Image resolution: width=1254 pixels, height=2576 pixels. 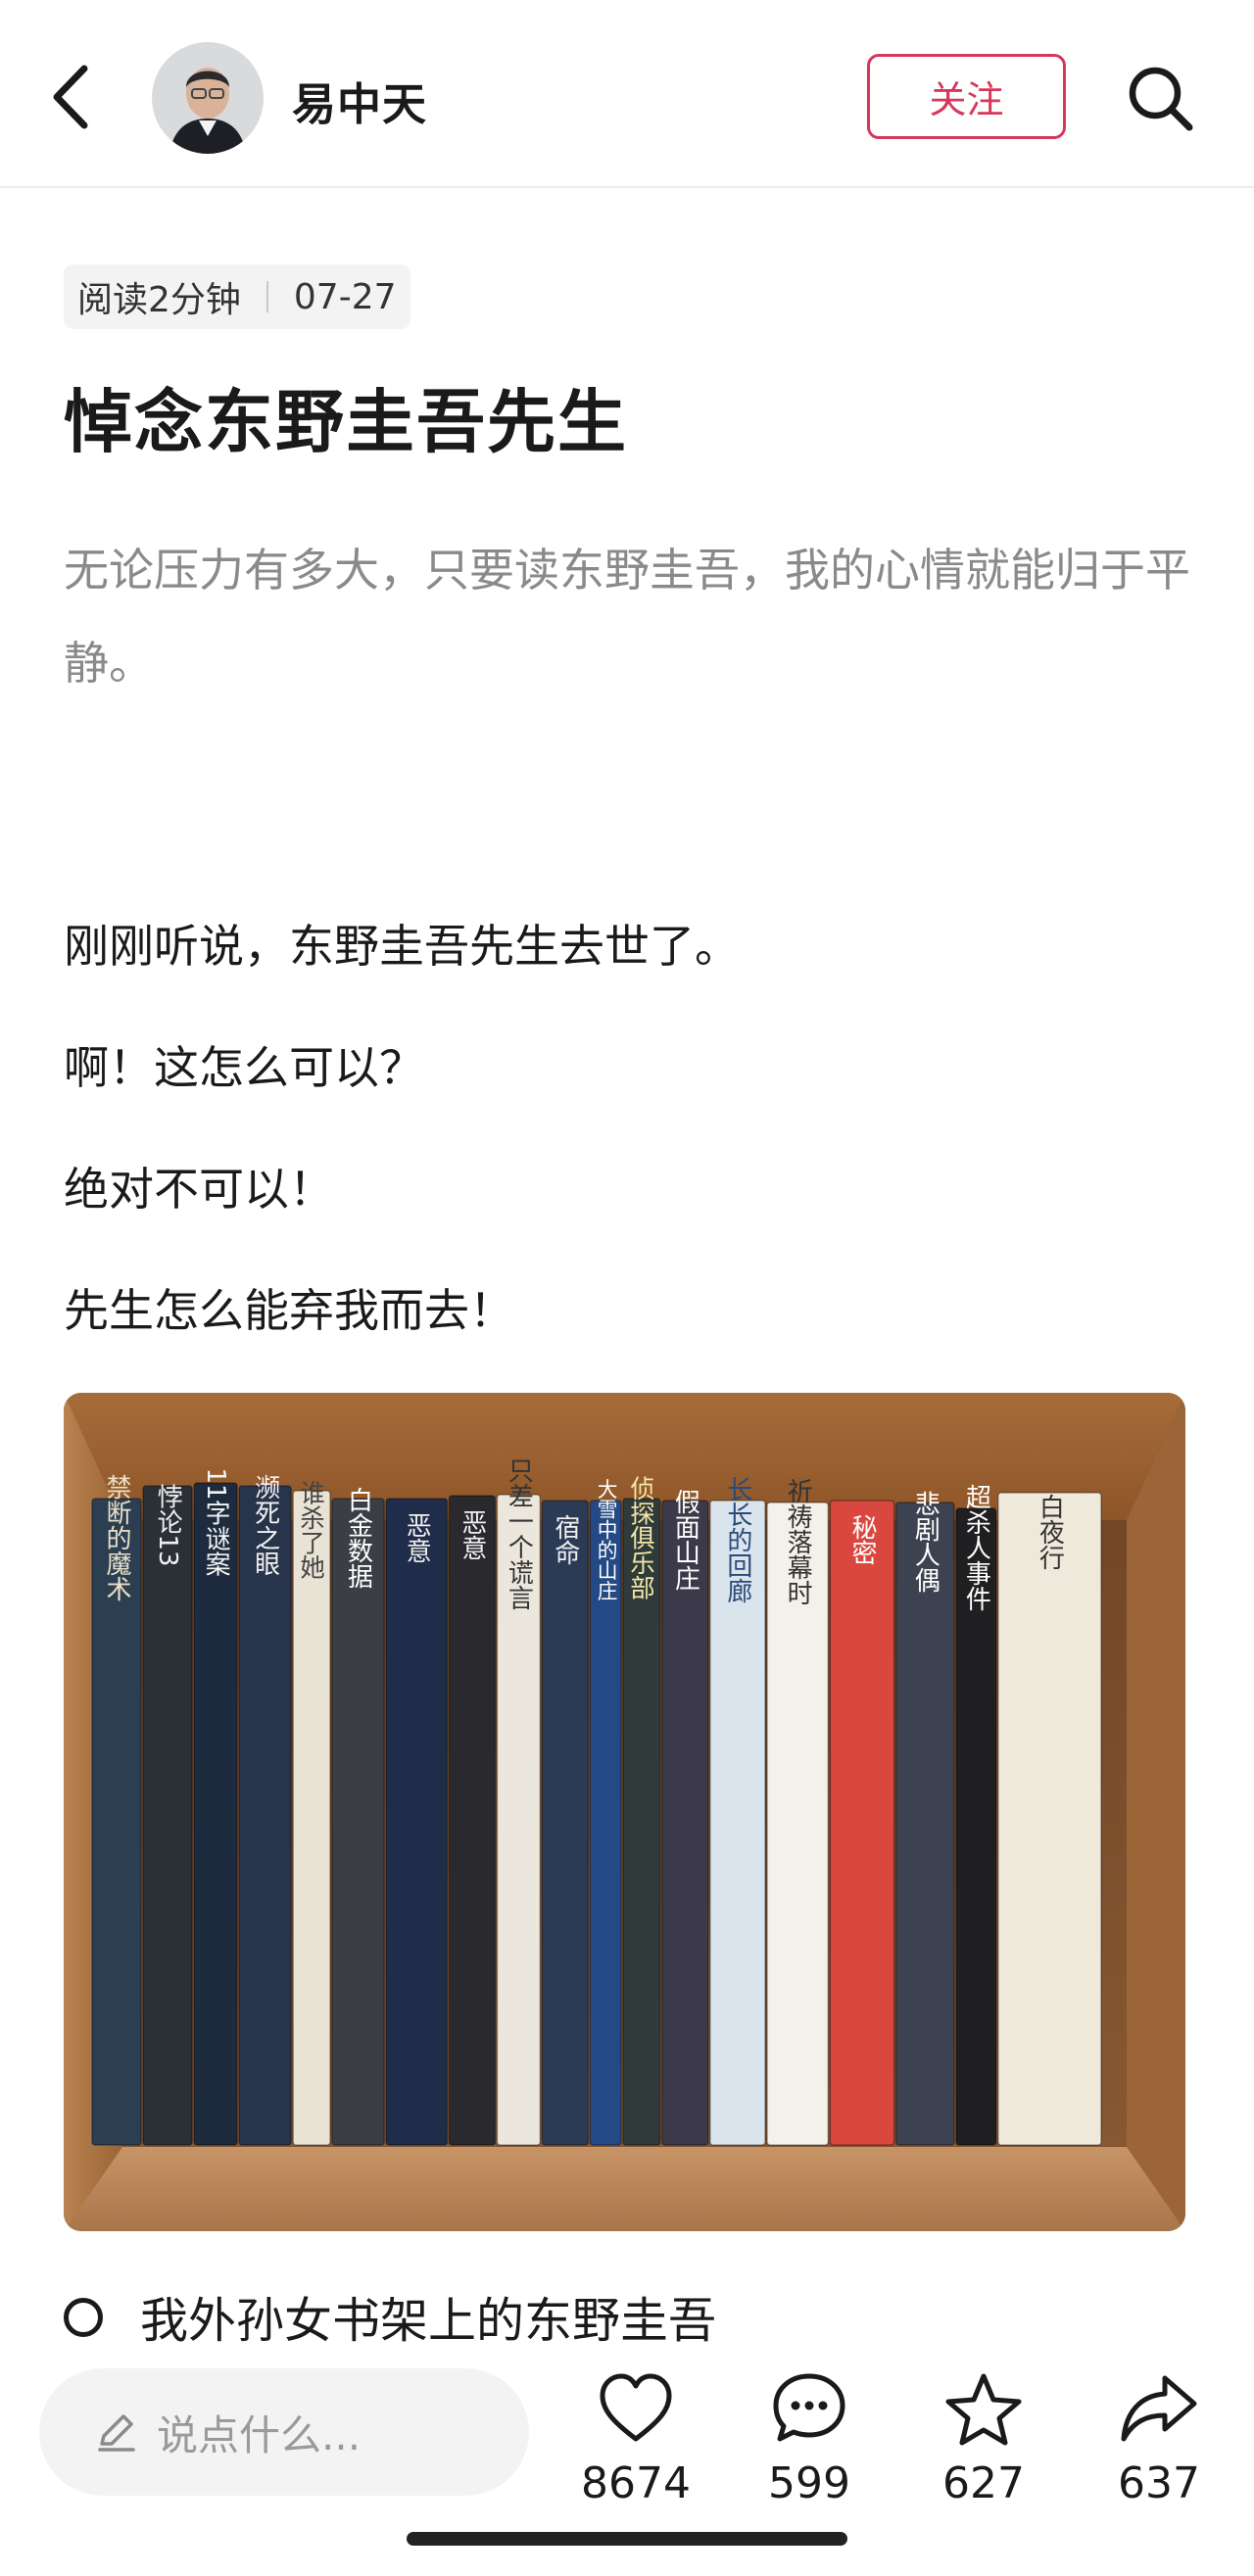 I want to click on star-icon, so click(x=983, y=2409).